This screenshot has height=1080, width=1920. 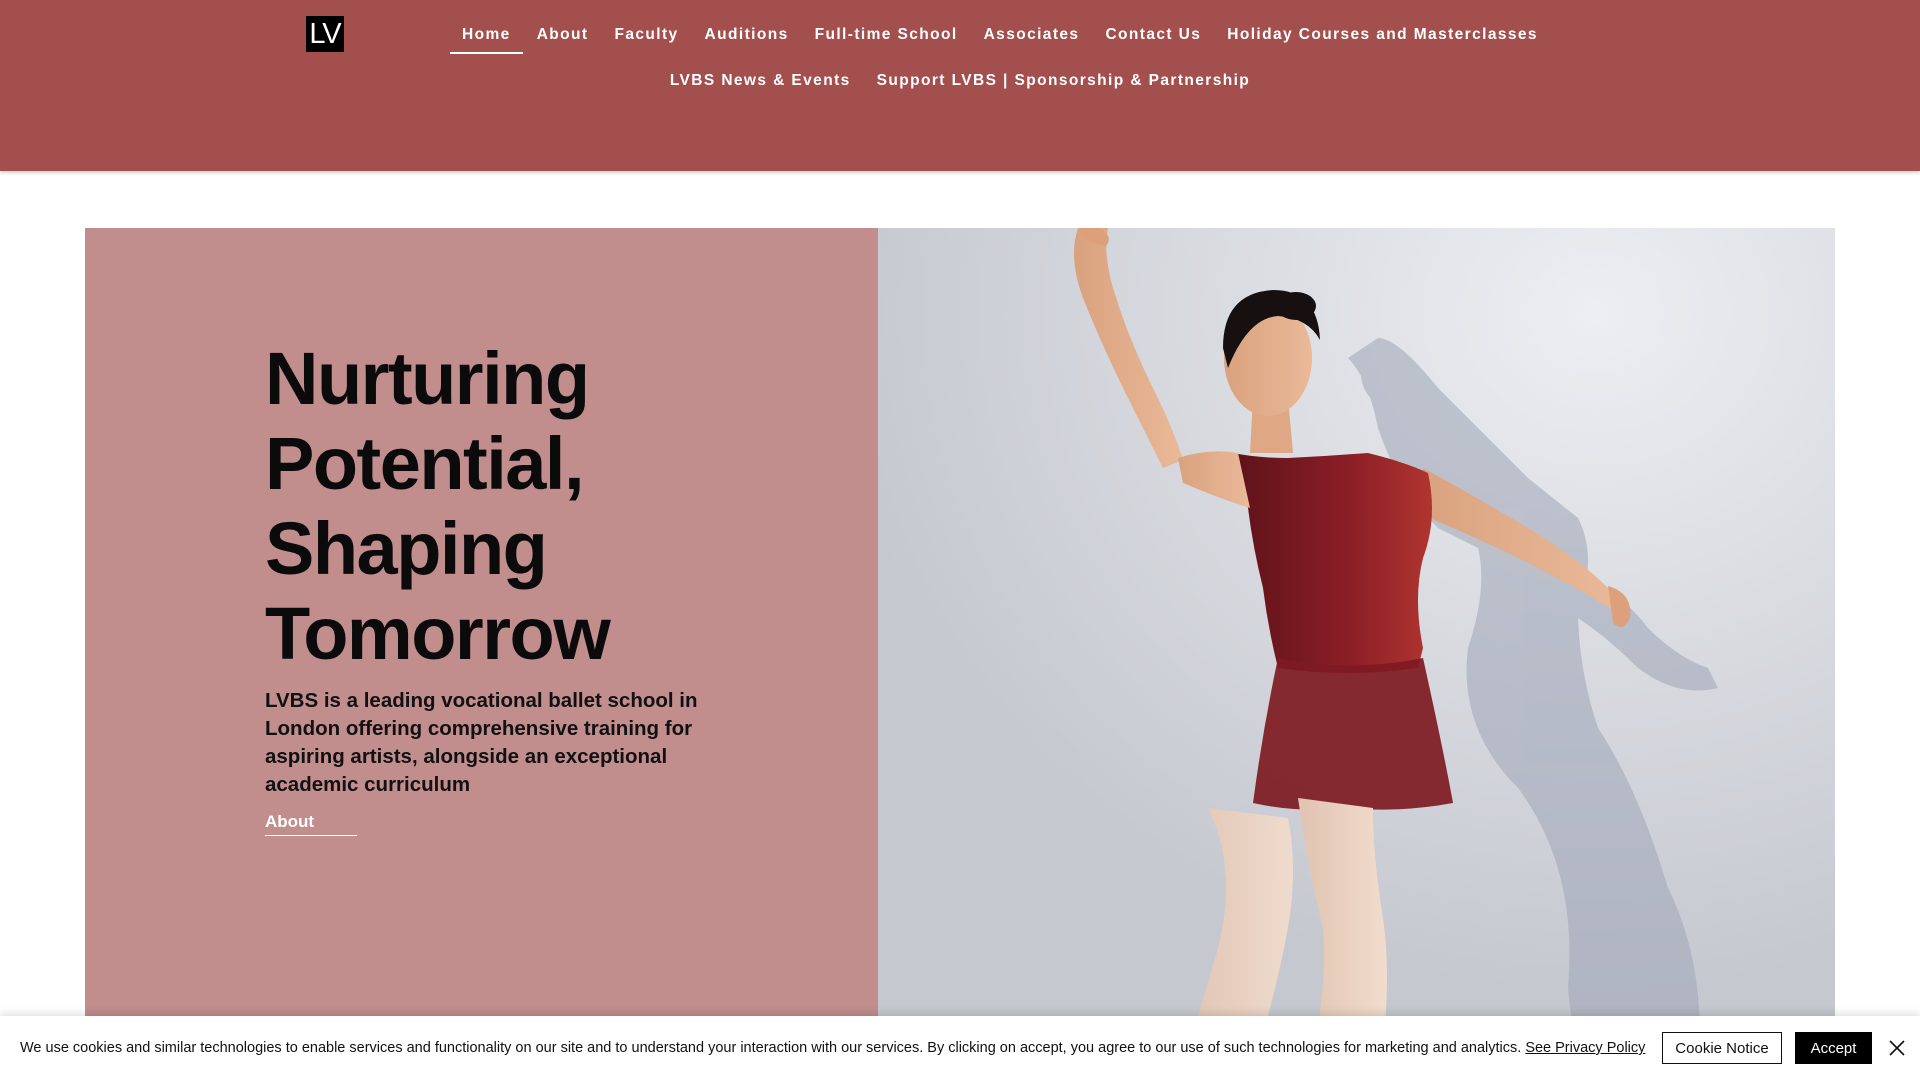 I want to click on nav-item-contact-us: Contact Us, so click(x=1153, y=38).